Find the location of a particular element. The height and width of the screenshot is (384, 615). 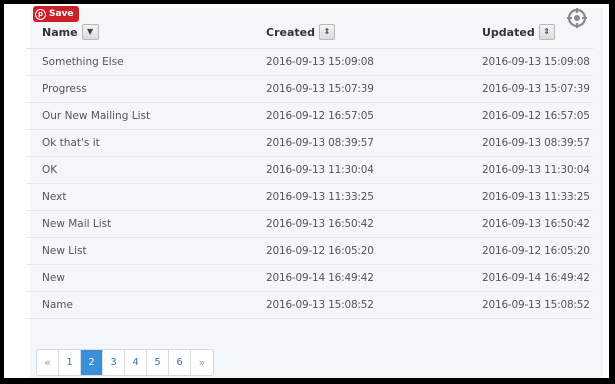

pagination: « 1 2 3 4 5 6 » is located at coordinates (125, 362).